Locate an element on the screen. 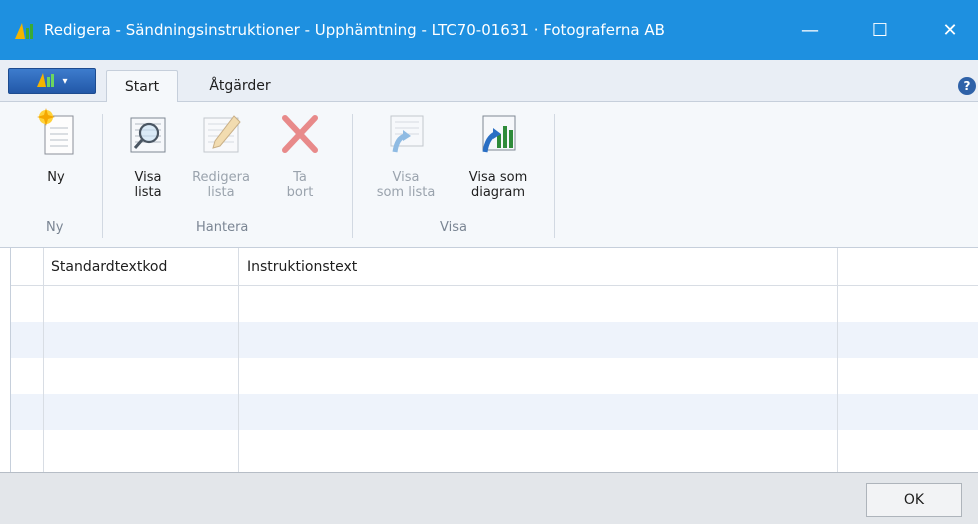  group-label-ny: Ny is located at coordinates (55, 227).